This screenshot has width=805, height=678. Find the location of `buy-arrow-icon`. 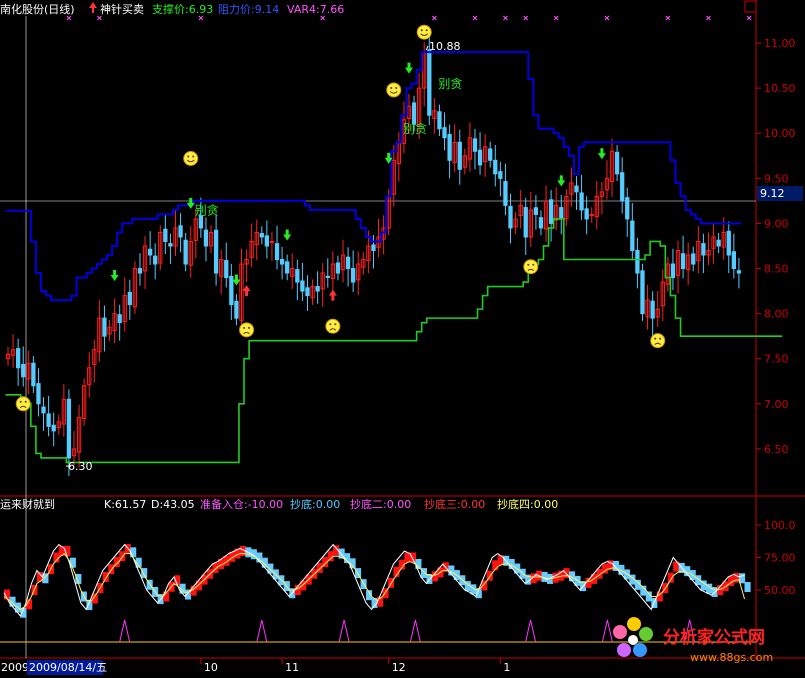

buy-arrow-icon is located at coordinates (332, 295).